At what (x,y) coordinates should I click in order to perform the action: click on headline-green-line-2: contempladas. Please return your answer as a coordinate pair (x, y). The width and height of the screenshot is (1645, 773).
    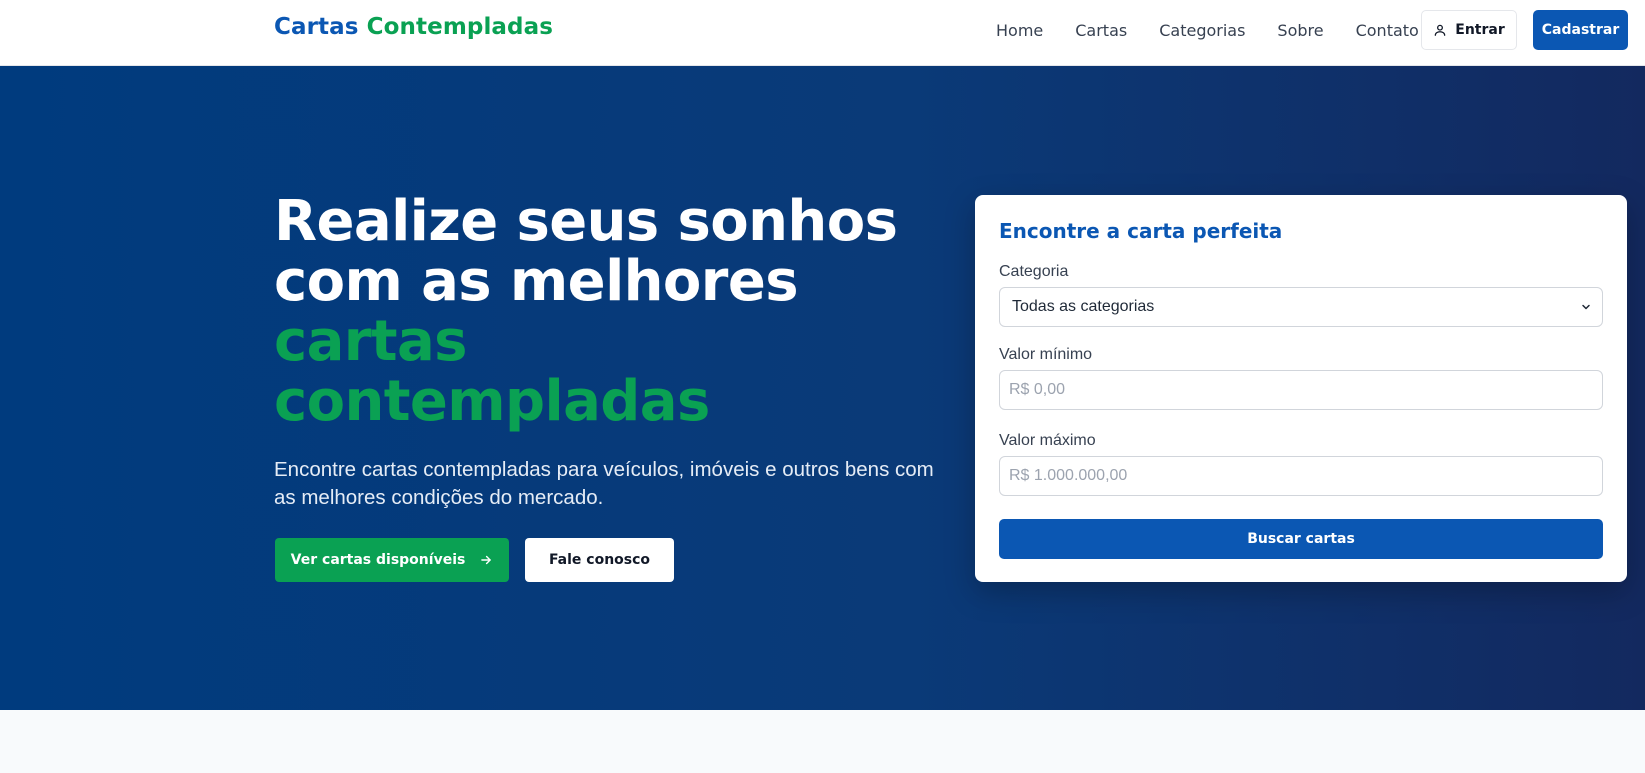
    Looking at the image, I should click on (492, 401).